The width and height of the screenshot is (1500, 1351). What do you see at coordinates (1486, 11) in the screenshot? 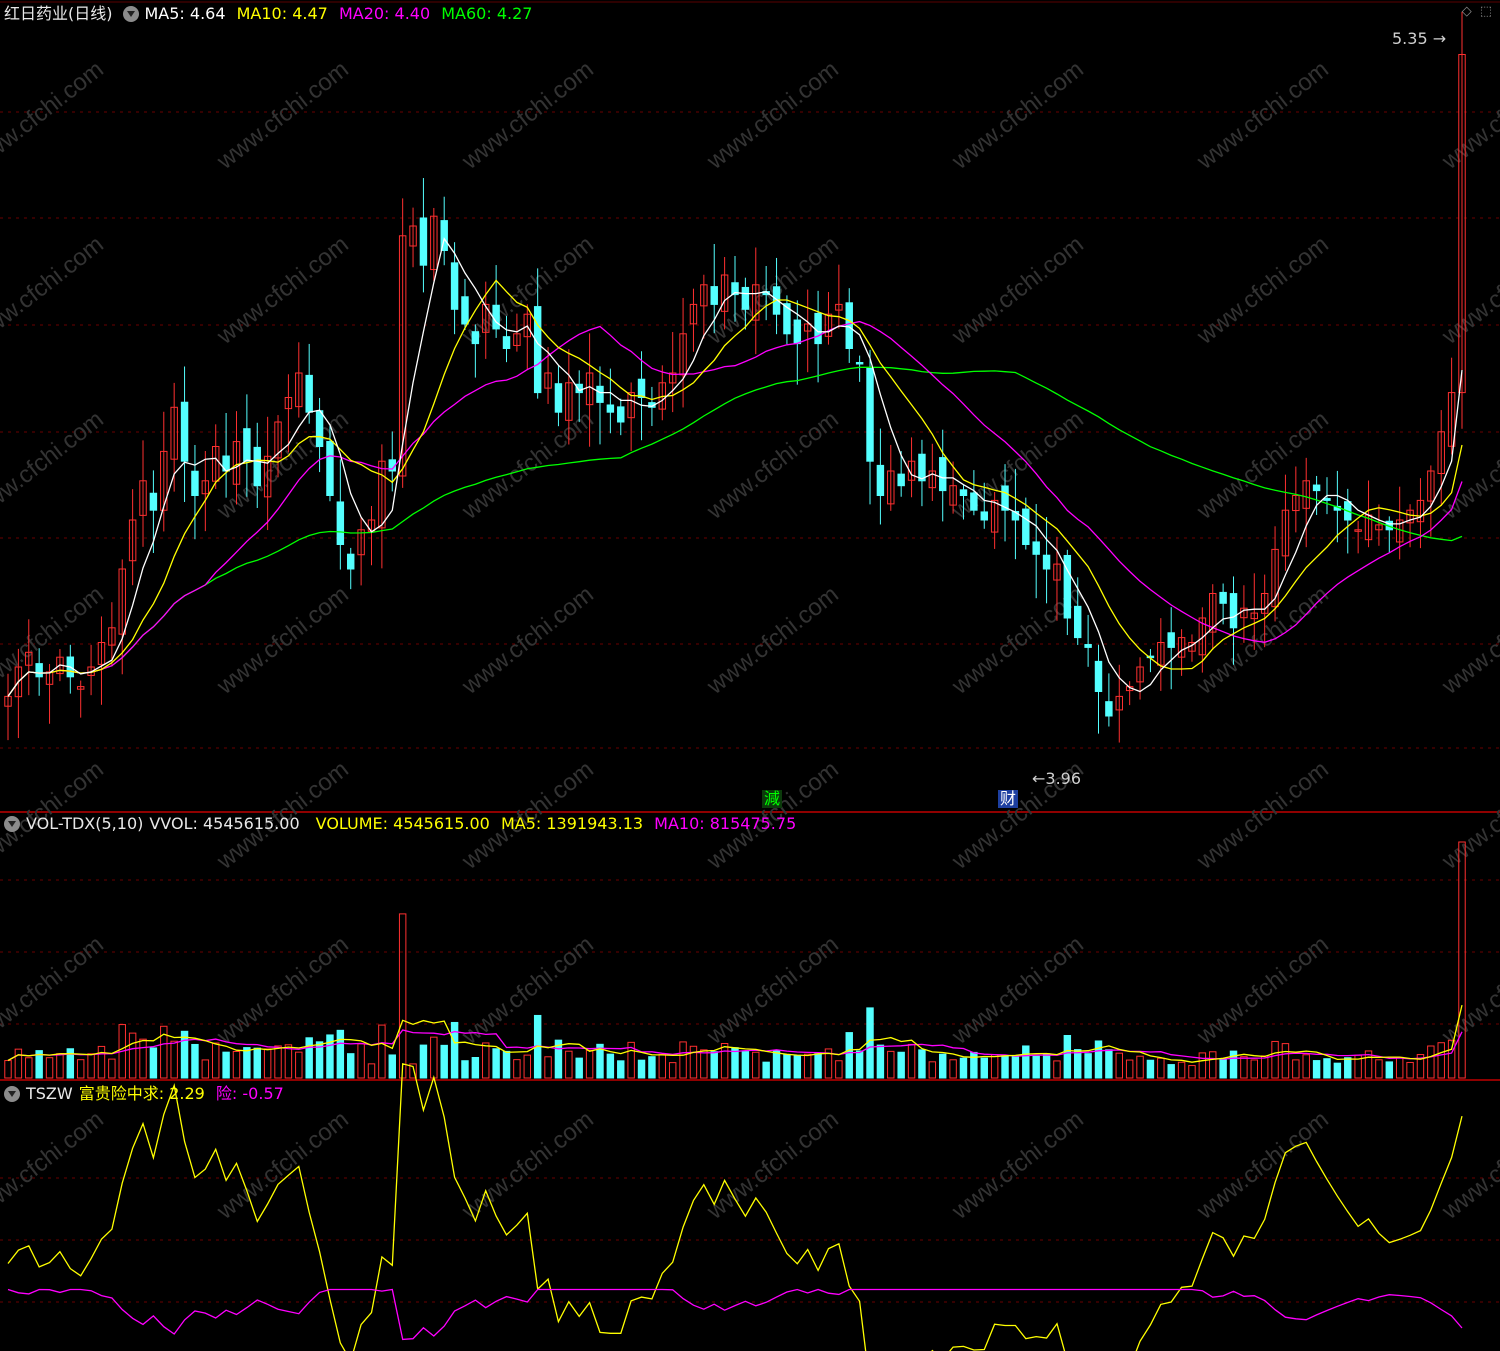
I see `expand-icon: ⬚` at bounding box center [1486, 11].